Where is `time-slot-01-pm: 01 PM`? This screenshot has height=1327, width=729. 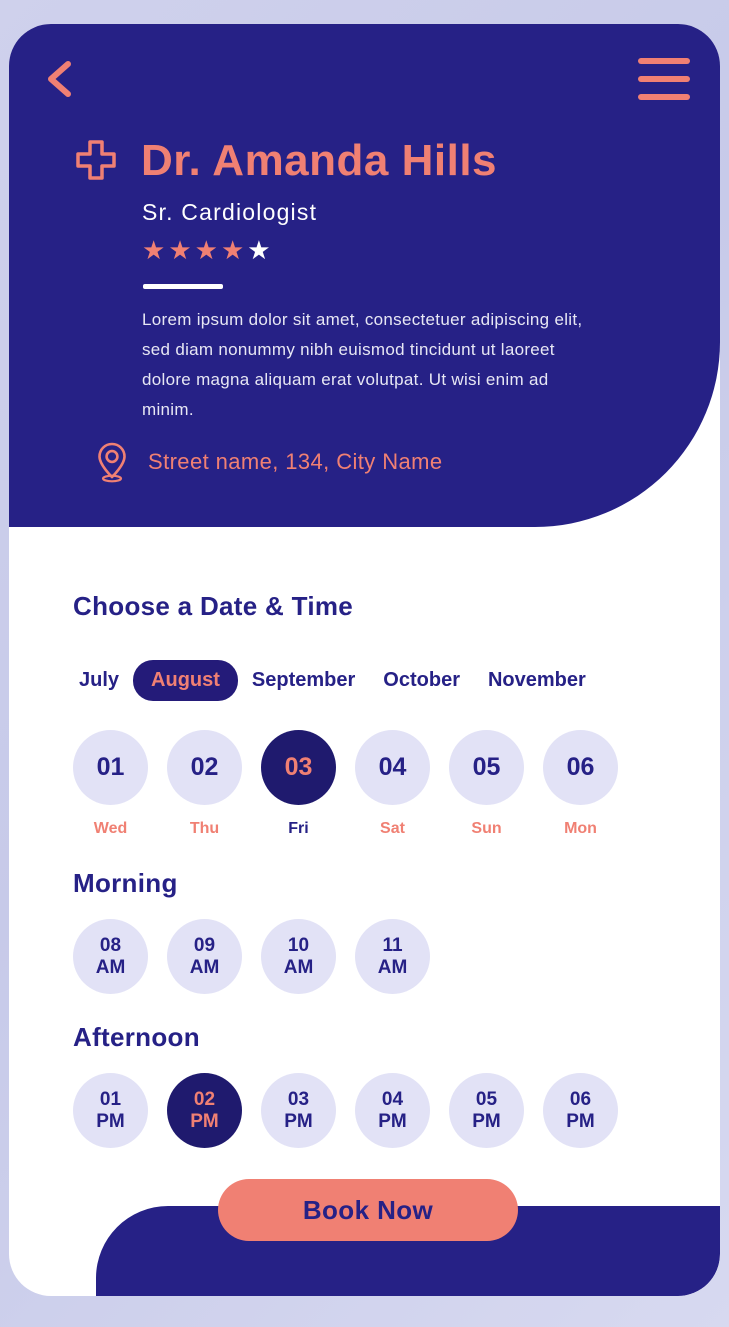
time-slot-01-pm: 01 PM is located at coordinates (110, 1110).